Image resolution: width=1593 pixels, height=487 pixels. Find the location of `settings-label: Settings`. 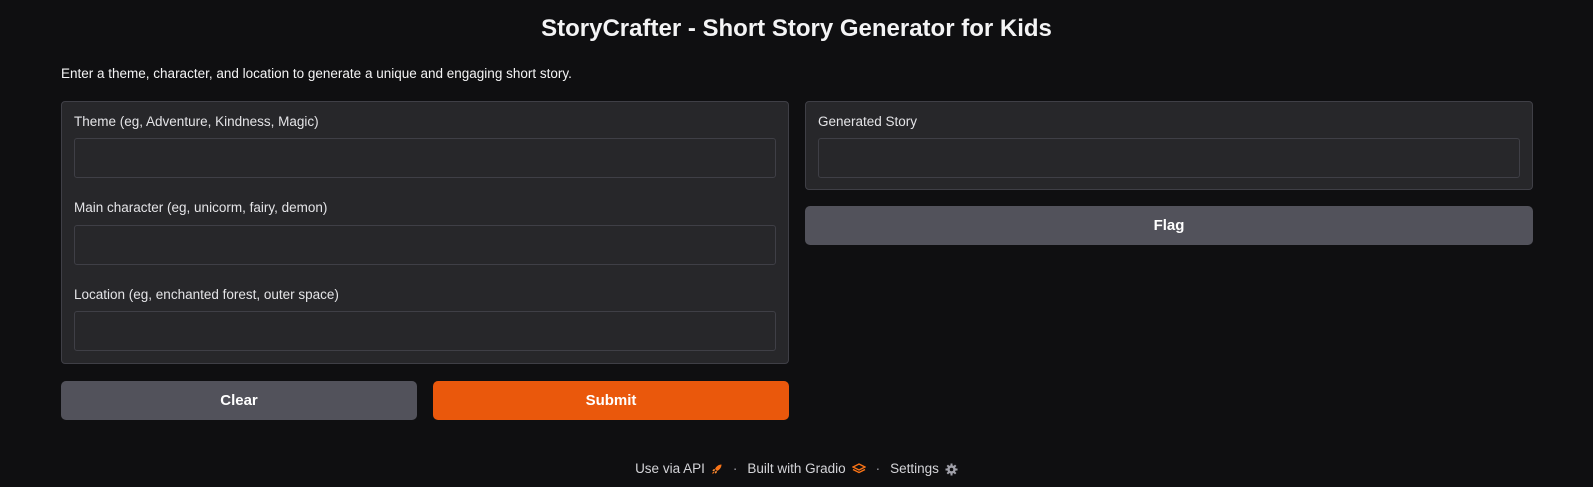

settings-label: Settings is located at coordinates (914, 468).